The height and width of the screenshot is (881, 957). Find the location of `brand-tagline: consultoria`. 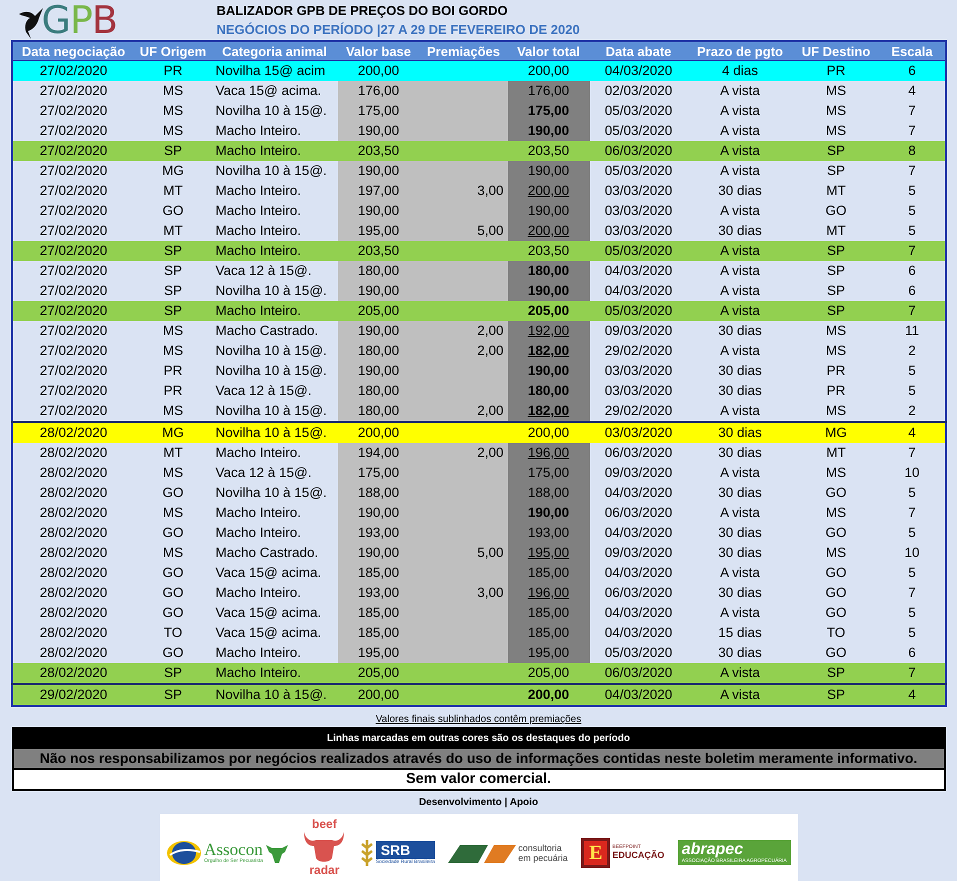

brand-tagline: consultoria is located at coordinates (540, 847).